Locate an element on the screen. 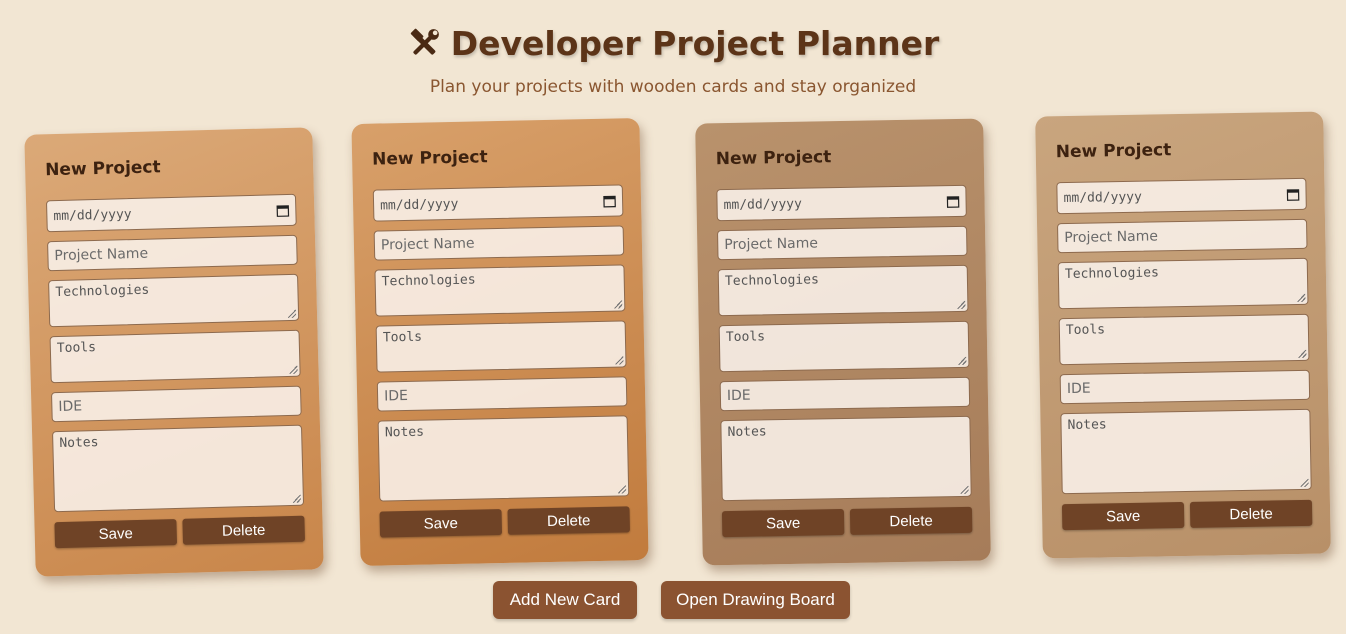  hammer-wrench-icon is located at coordinates (424, 41).